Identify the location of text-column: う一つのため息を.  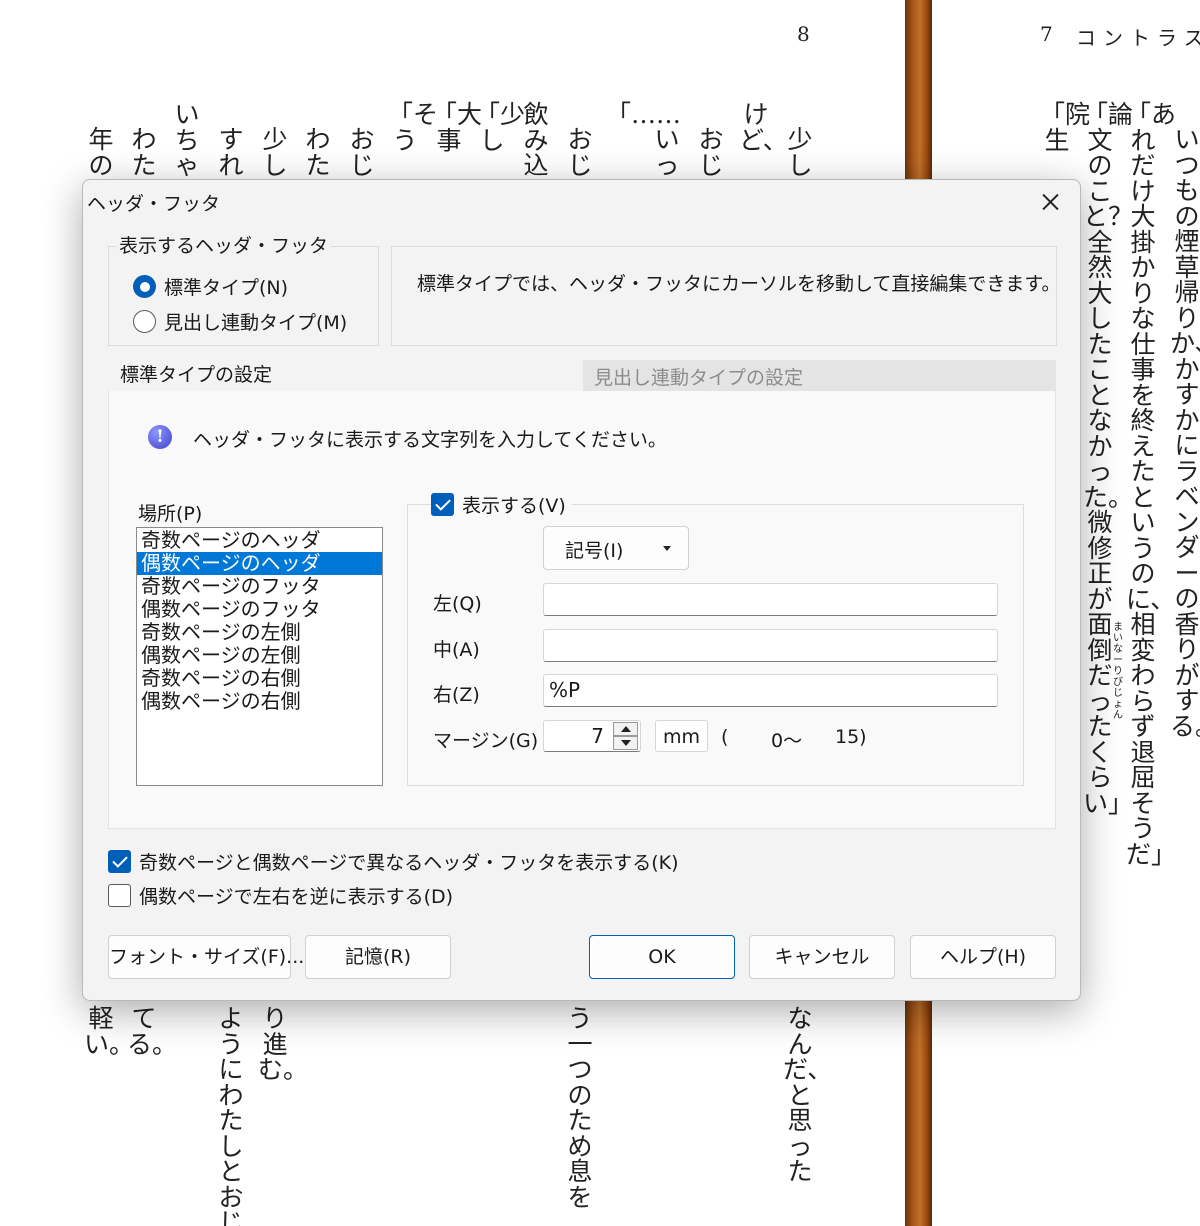
(580, 1108).